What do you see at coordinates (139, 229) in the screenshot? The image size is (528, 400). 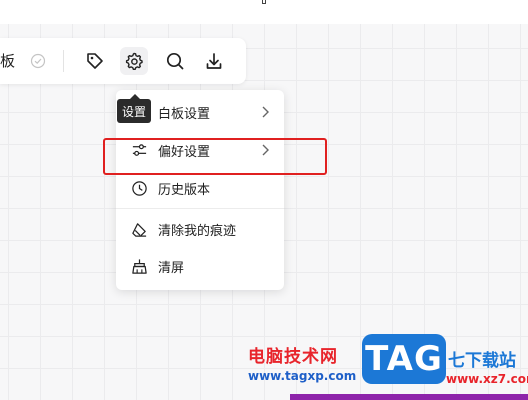 I see `eraser-icon` at bounding box center [139, 229].